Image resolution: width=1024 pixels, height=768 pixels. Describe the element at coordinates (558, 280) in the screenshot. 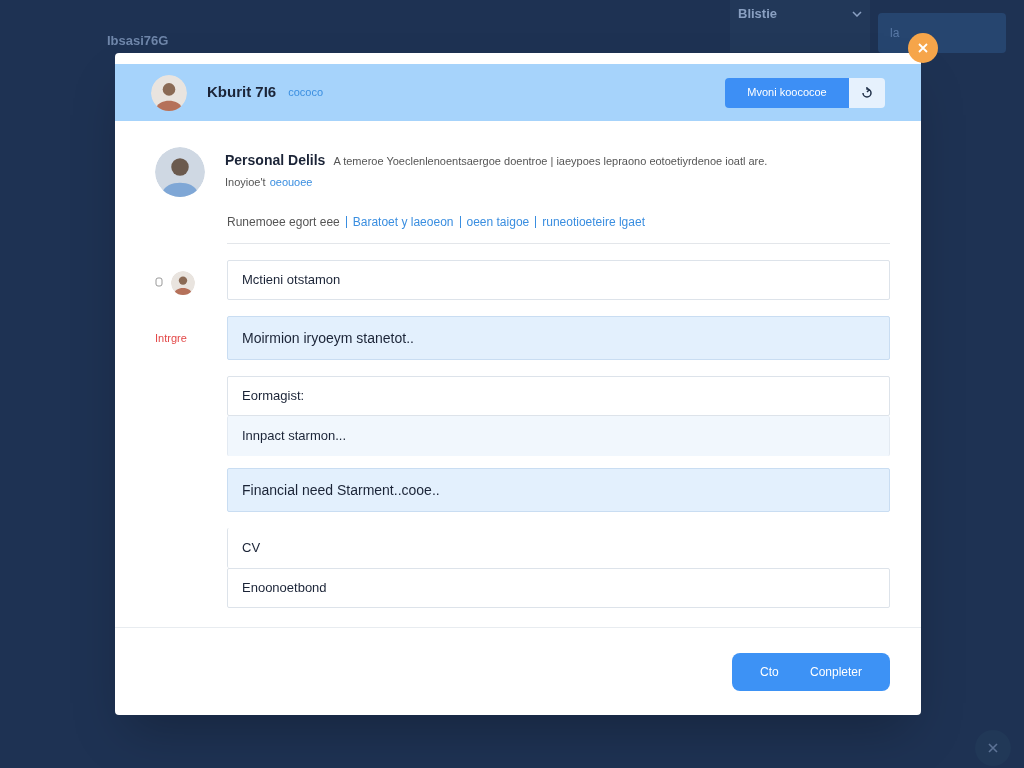

I see `text-field: Mctieni otstamon` at that location.